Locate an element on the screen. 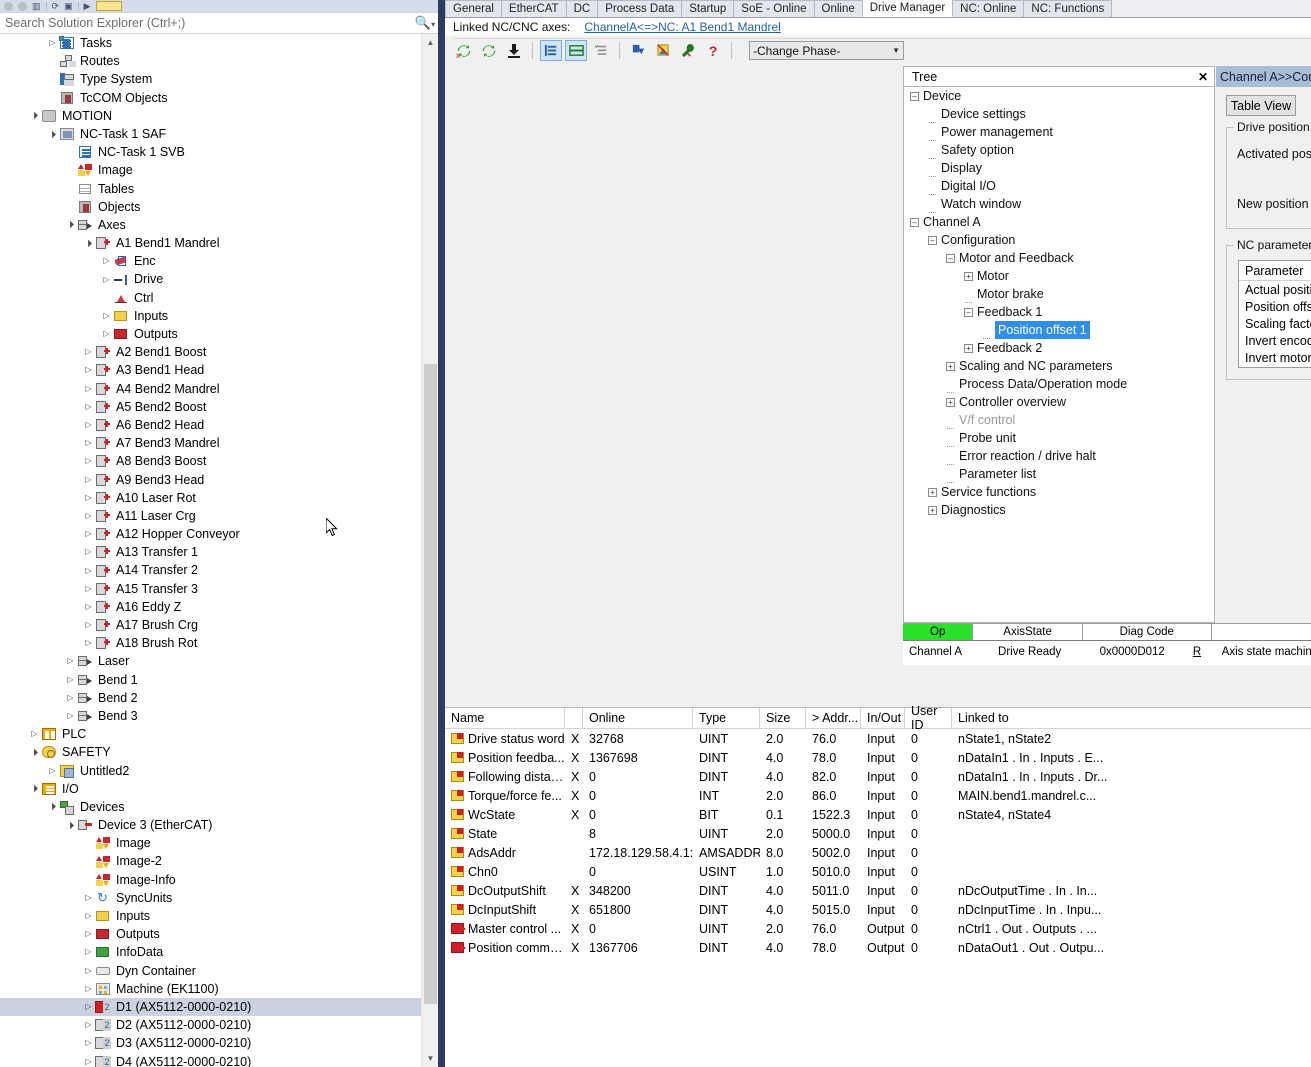  solution-tree-item: Bend 3 is located at coordinates (219, 716).